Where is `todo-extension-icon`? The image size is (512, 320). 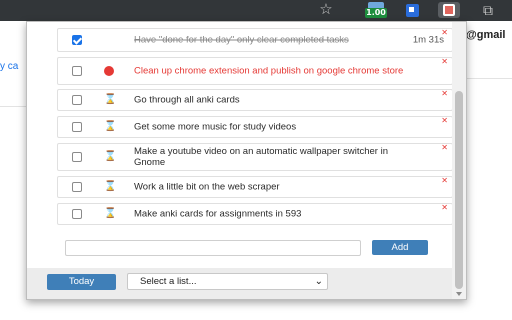 todo-extension-icon is located at coordinates (449, 10).